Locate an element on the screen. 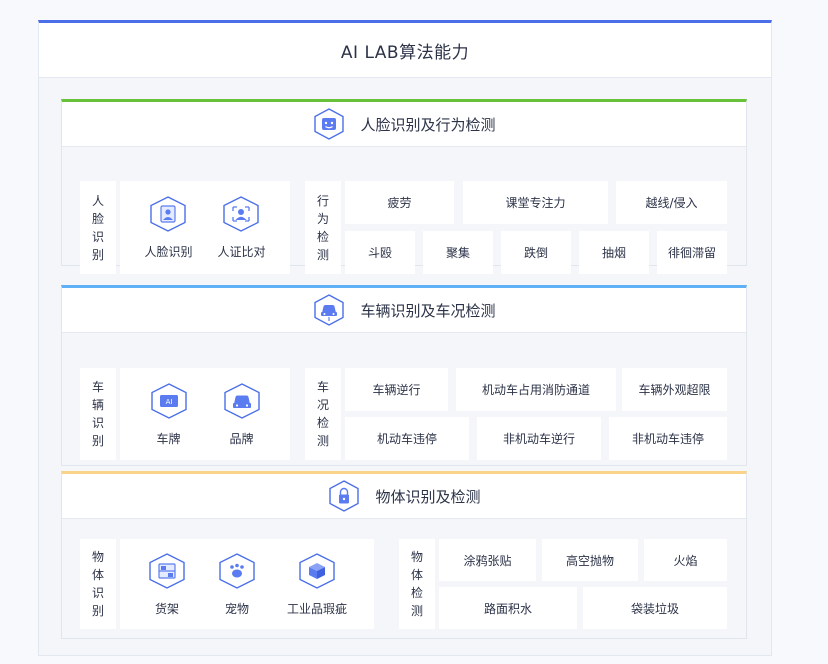  detection-label: 车况检测 is located at coordinates (323, 414).